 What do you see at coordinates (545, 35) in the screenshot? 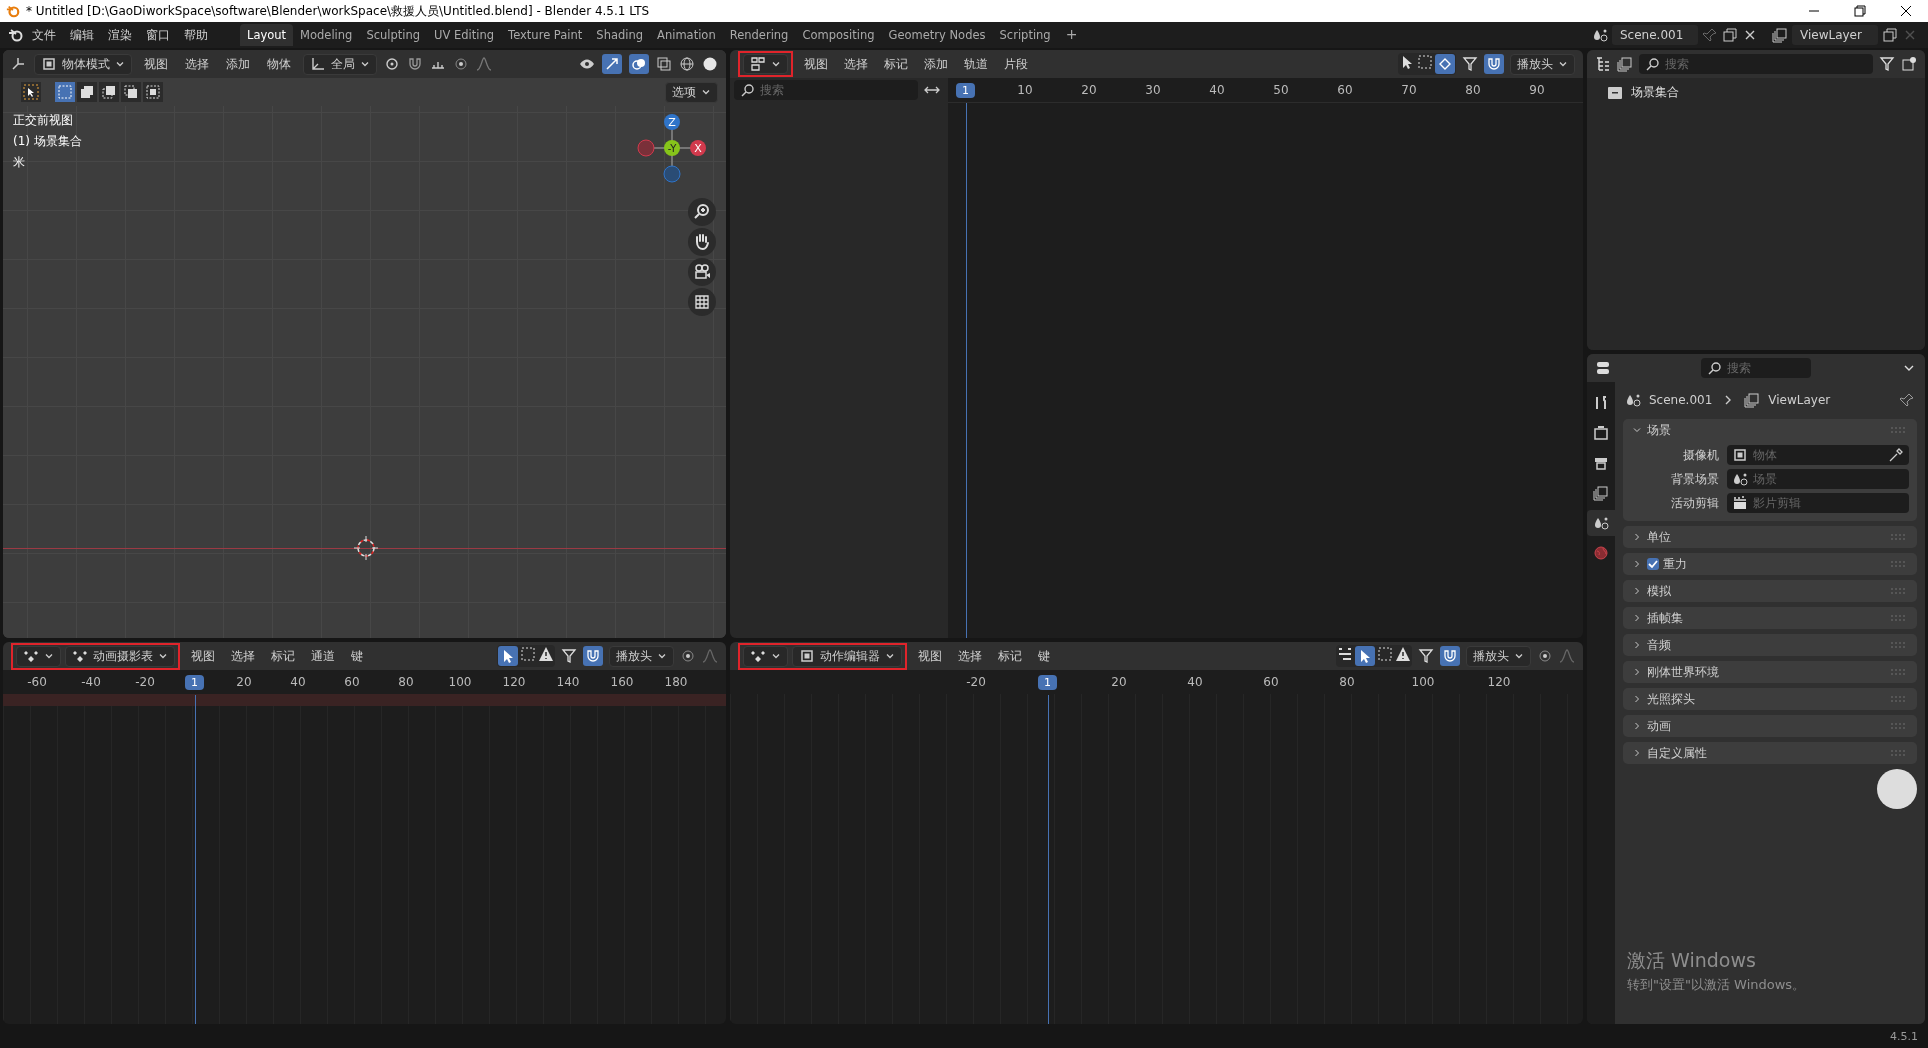
I see `workspace-tab: Texture Paint` at bounding box center [545, 35].